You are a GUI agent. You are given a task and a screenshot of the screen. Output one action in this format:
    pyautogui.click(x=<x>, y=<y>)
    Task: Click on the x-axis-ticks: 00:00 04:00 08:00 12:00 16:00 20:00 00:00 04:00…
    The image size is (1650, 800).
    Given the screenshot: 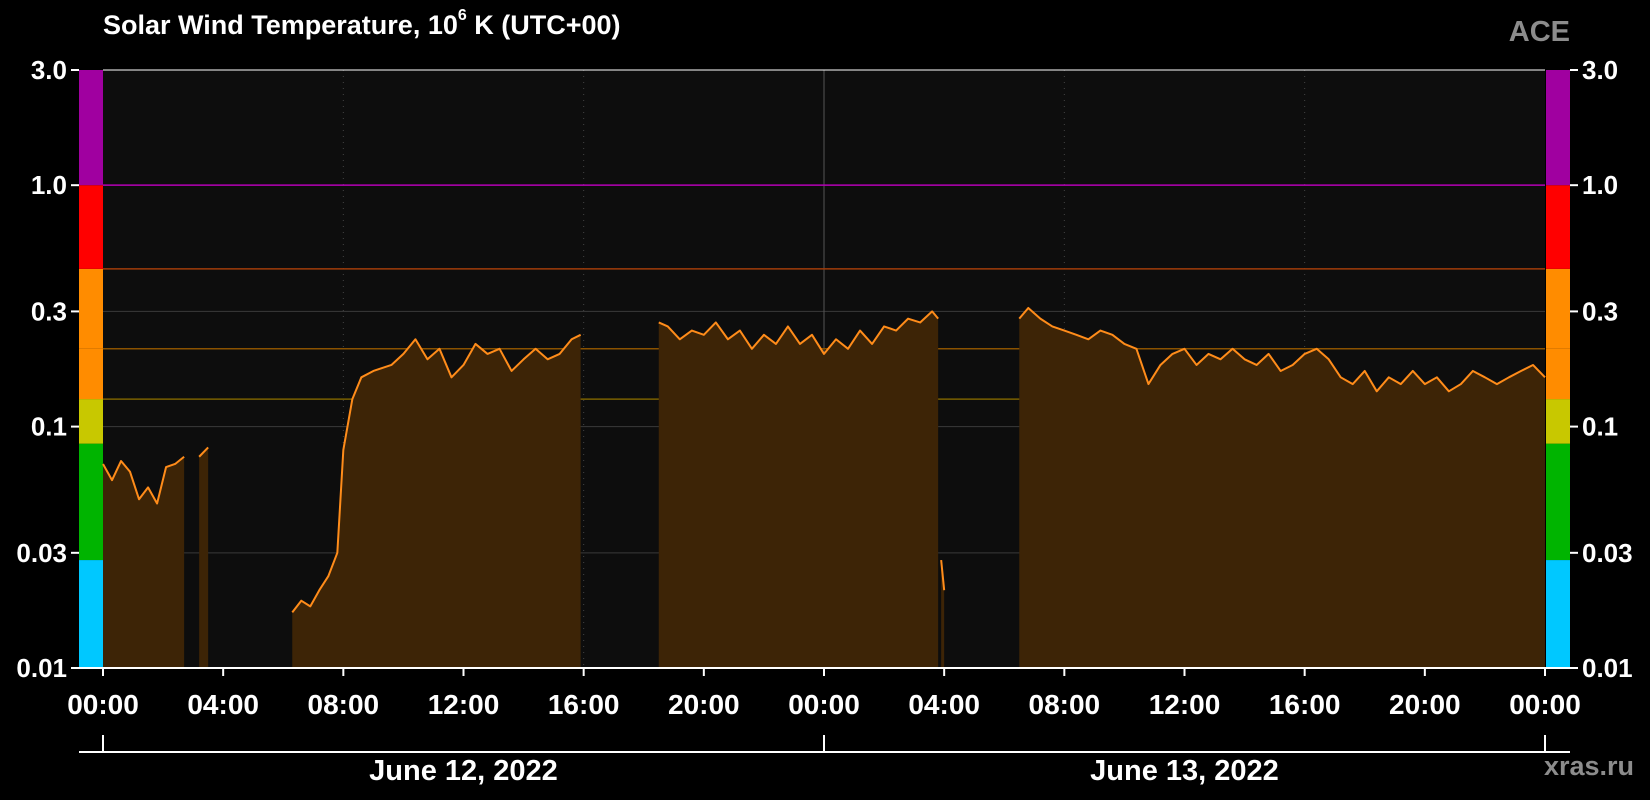 What is the action you would take?
    pyautogui.click(x=824, y=694)
    